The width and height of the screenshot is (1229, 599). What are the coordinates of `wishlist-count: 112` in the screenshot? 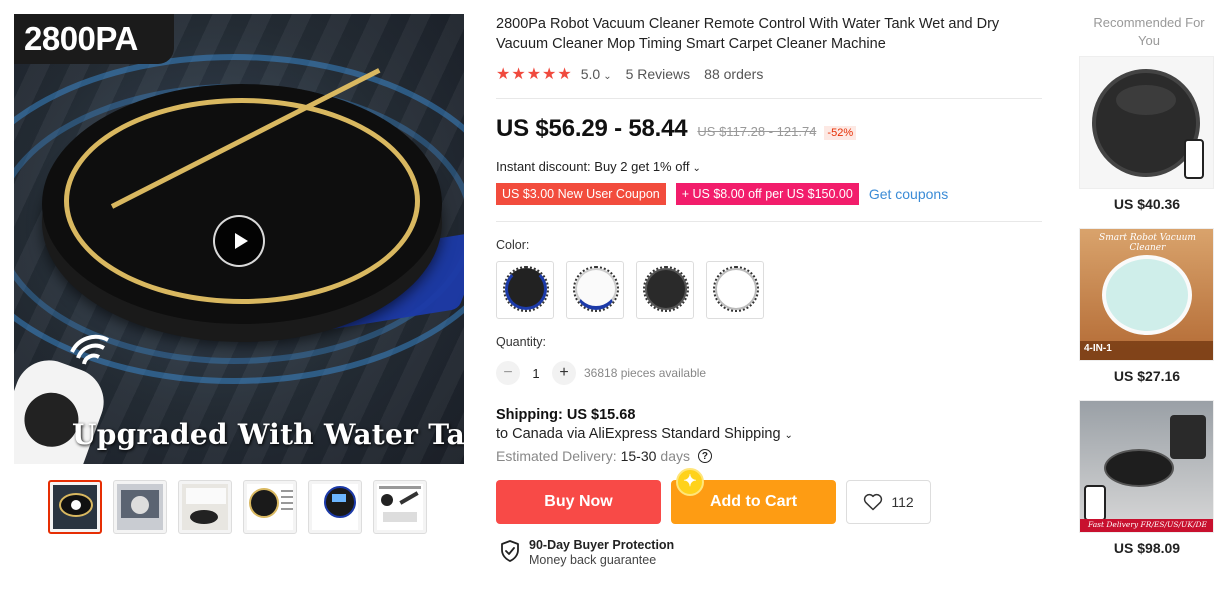 It's located at (902, 502).